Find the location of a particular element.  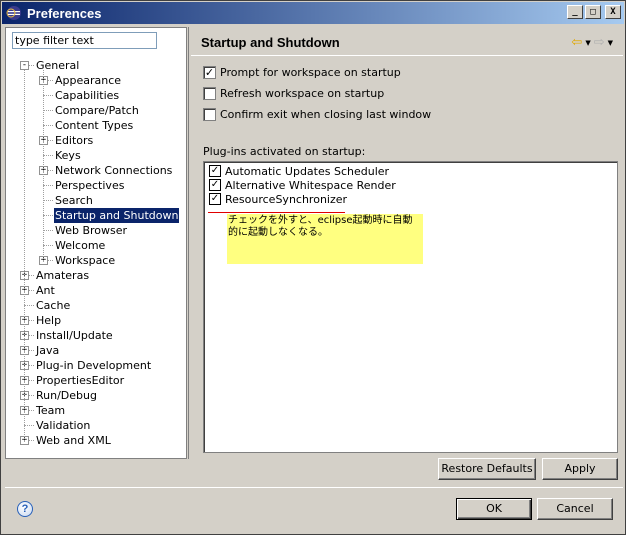

tree-item-web-and-xml: + Web and XML is located at coordinates (96, 440).